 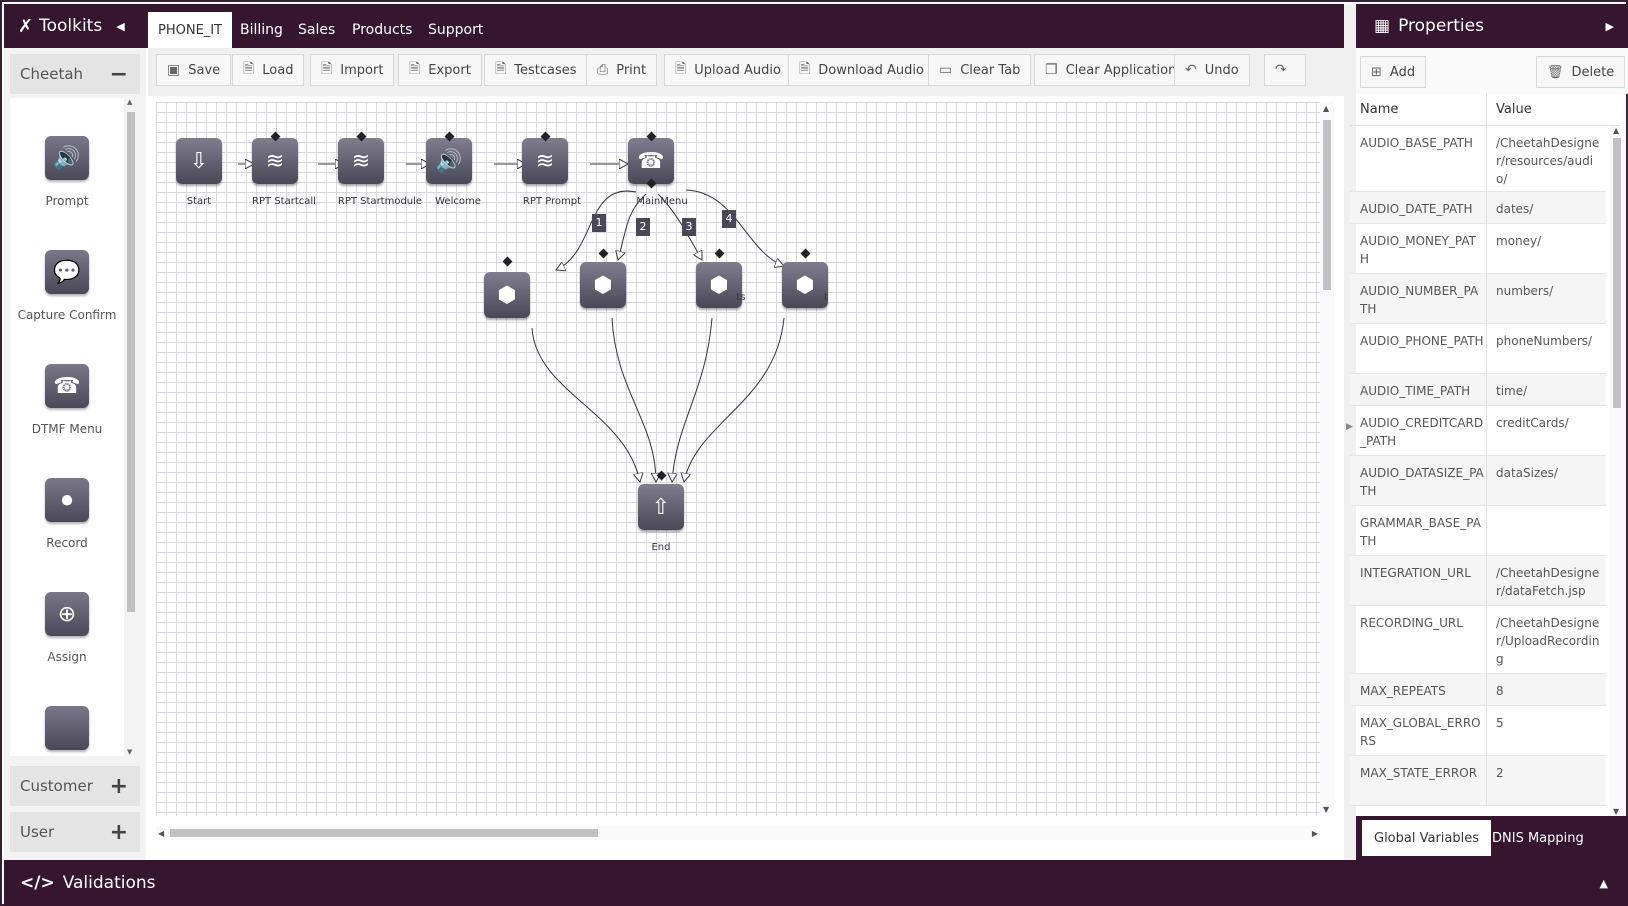 I want to click on row-value: 8, so click(x=1549, y=691).